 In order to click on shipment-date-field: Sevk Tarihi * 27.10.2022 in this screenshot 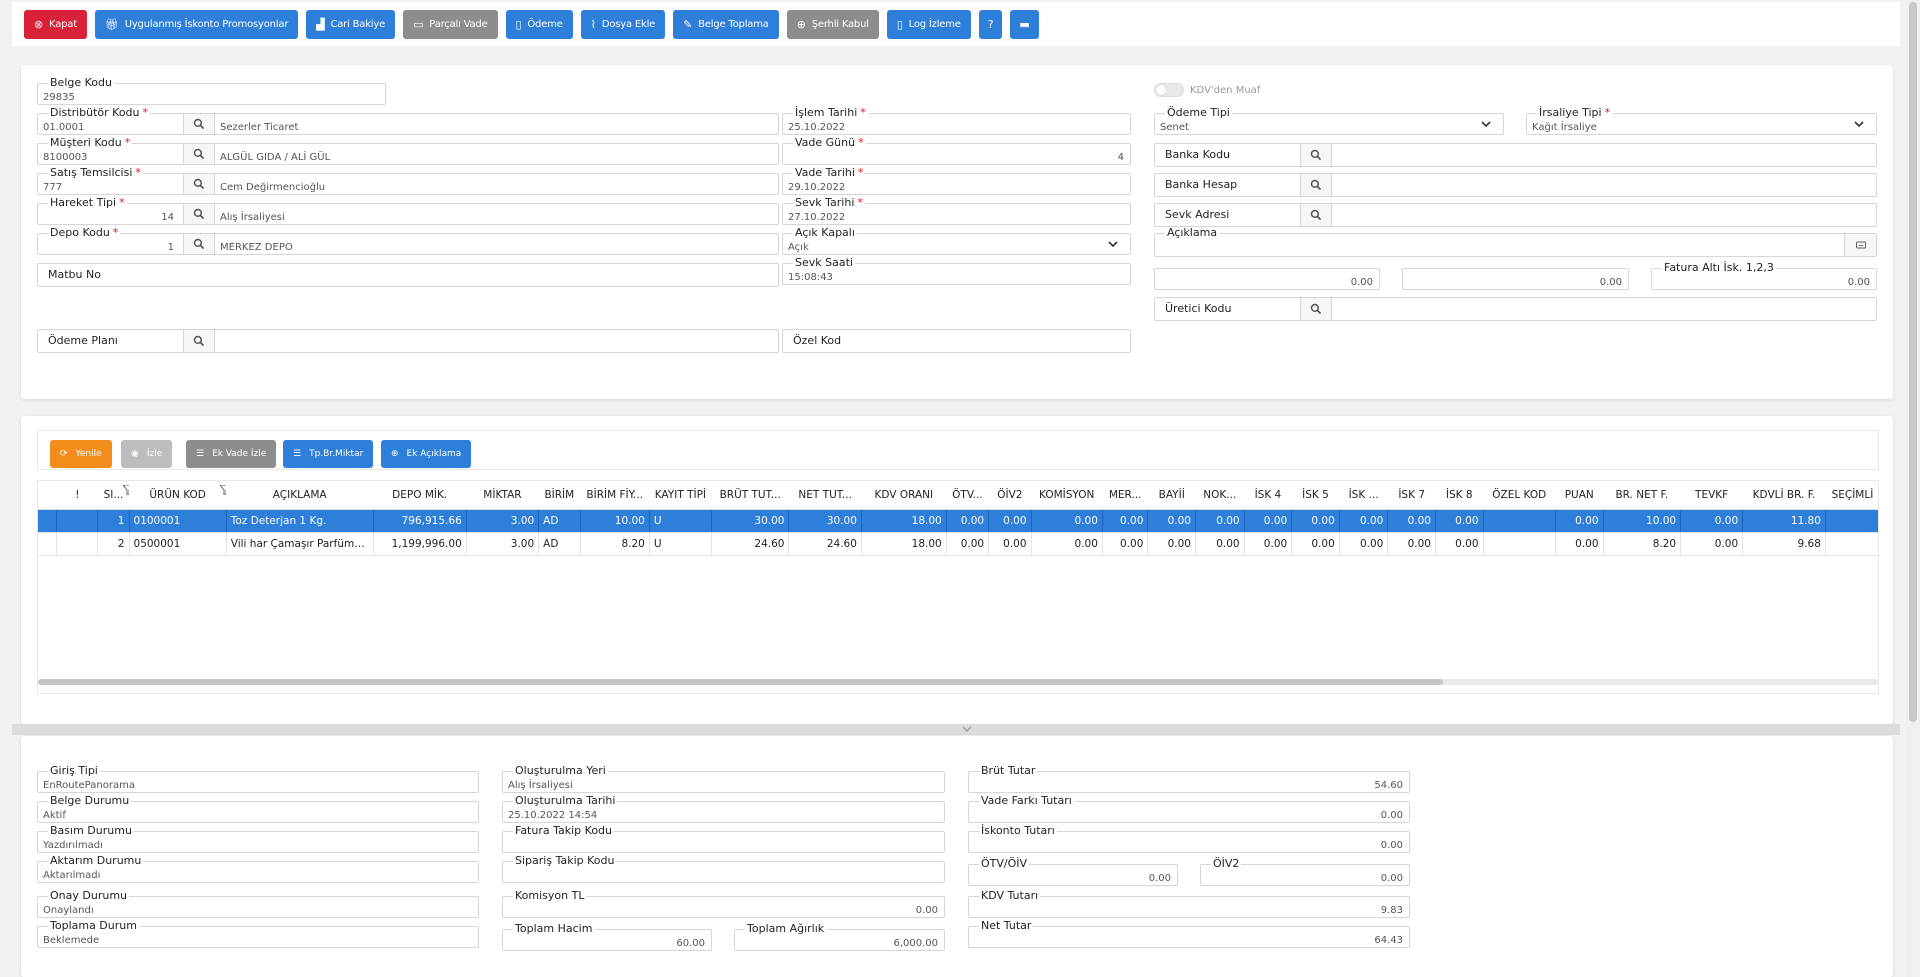, I will do `click(956, 211)`.